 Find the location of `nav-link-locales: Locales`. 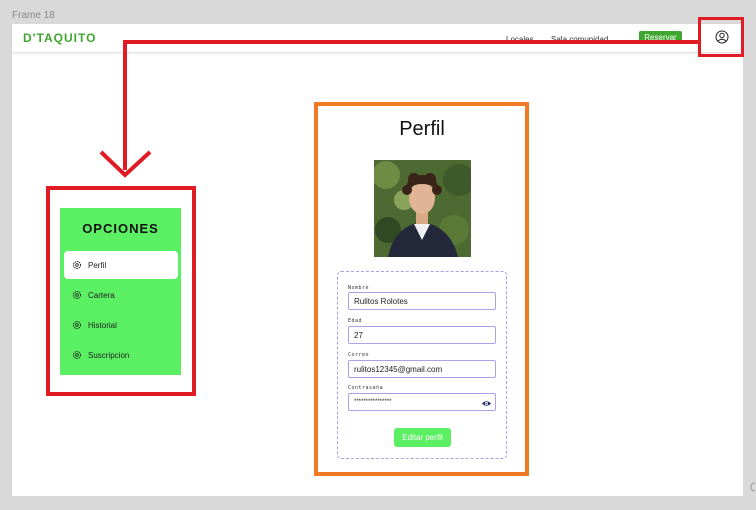

nav-link-locales: Locales is located at coordinates (520, 39).